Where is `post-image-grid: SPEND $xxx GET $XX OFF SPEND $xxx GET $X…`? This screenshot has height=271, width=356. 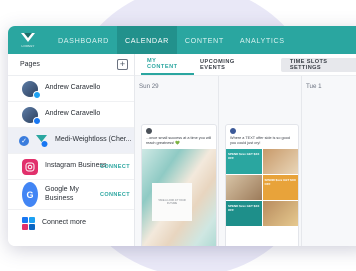
post-image-grid: SPEND $xxx GET $XX OFF SPEND $xxx GET $X… is located at coordinates (262, 188).